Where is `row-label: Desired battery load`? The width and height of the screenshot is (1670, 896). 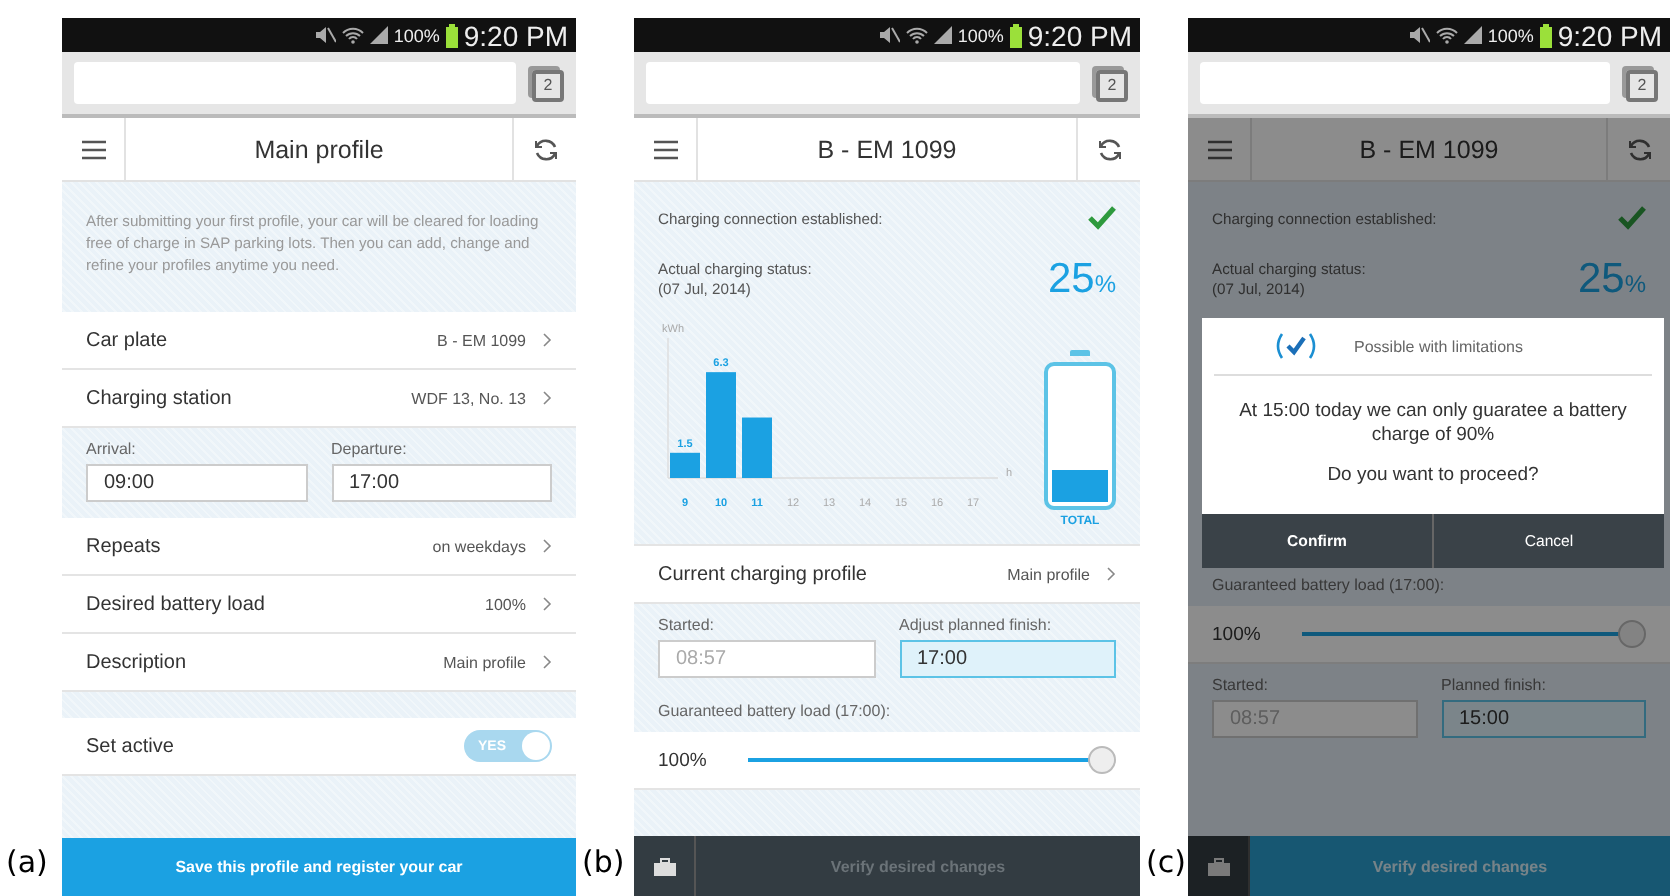
row-label: Desired battery load is located at coordinates (176, 604).